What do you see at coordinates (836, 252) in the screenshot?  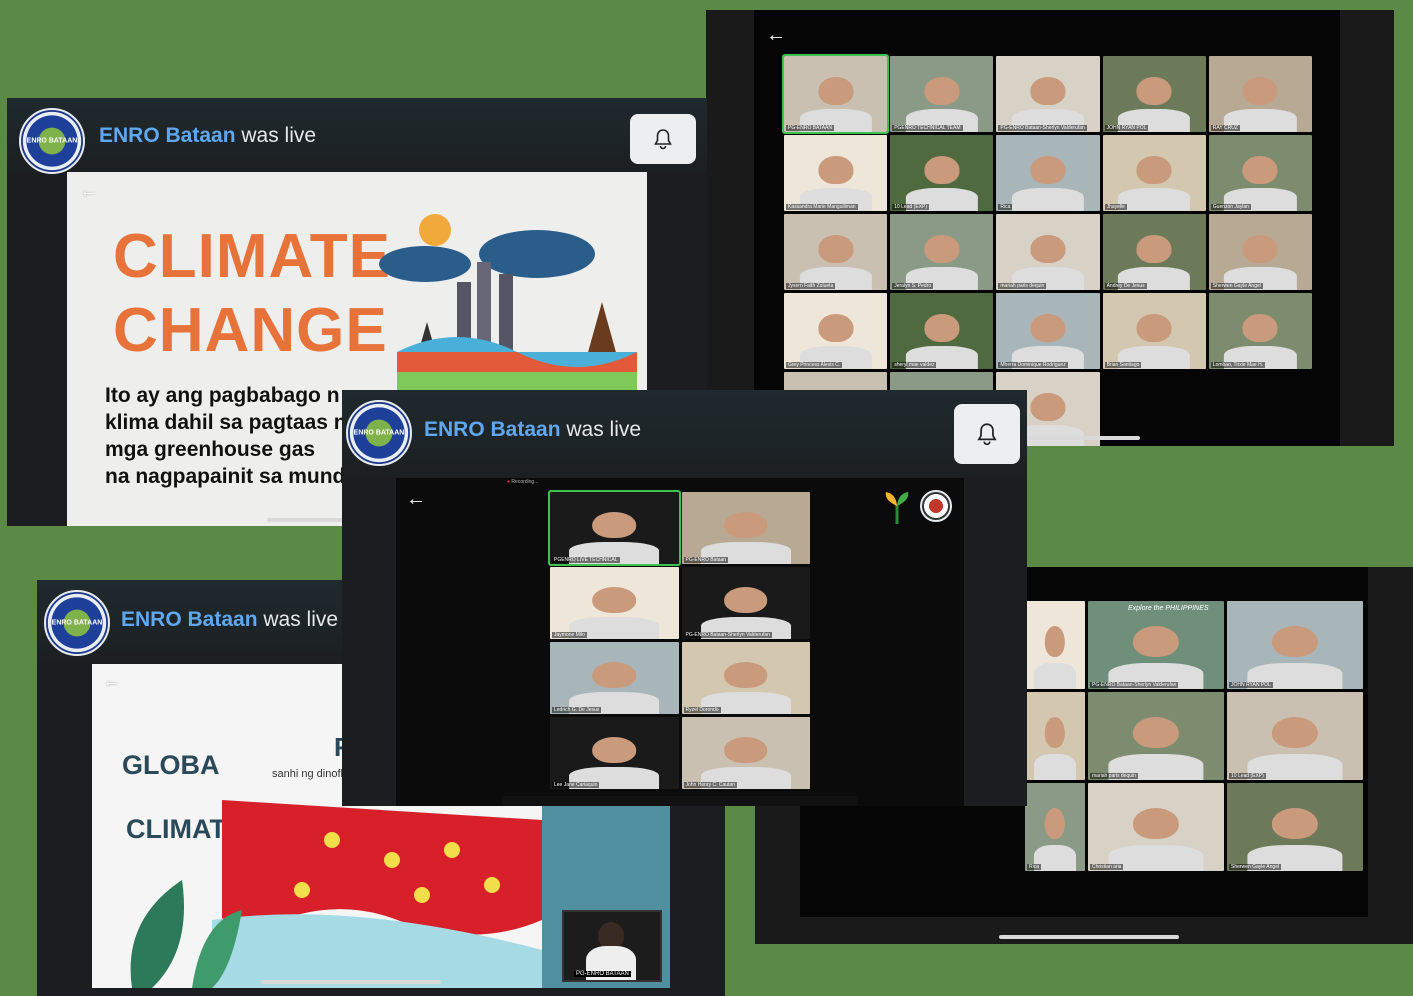 I see `participant-tile: Jysern Faith Zulueta` at bounding box center [836, 252].